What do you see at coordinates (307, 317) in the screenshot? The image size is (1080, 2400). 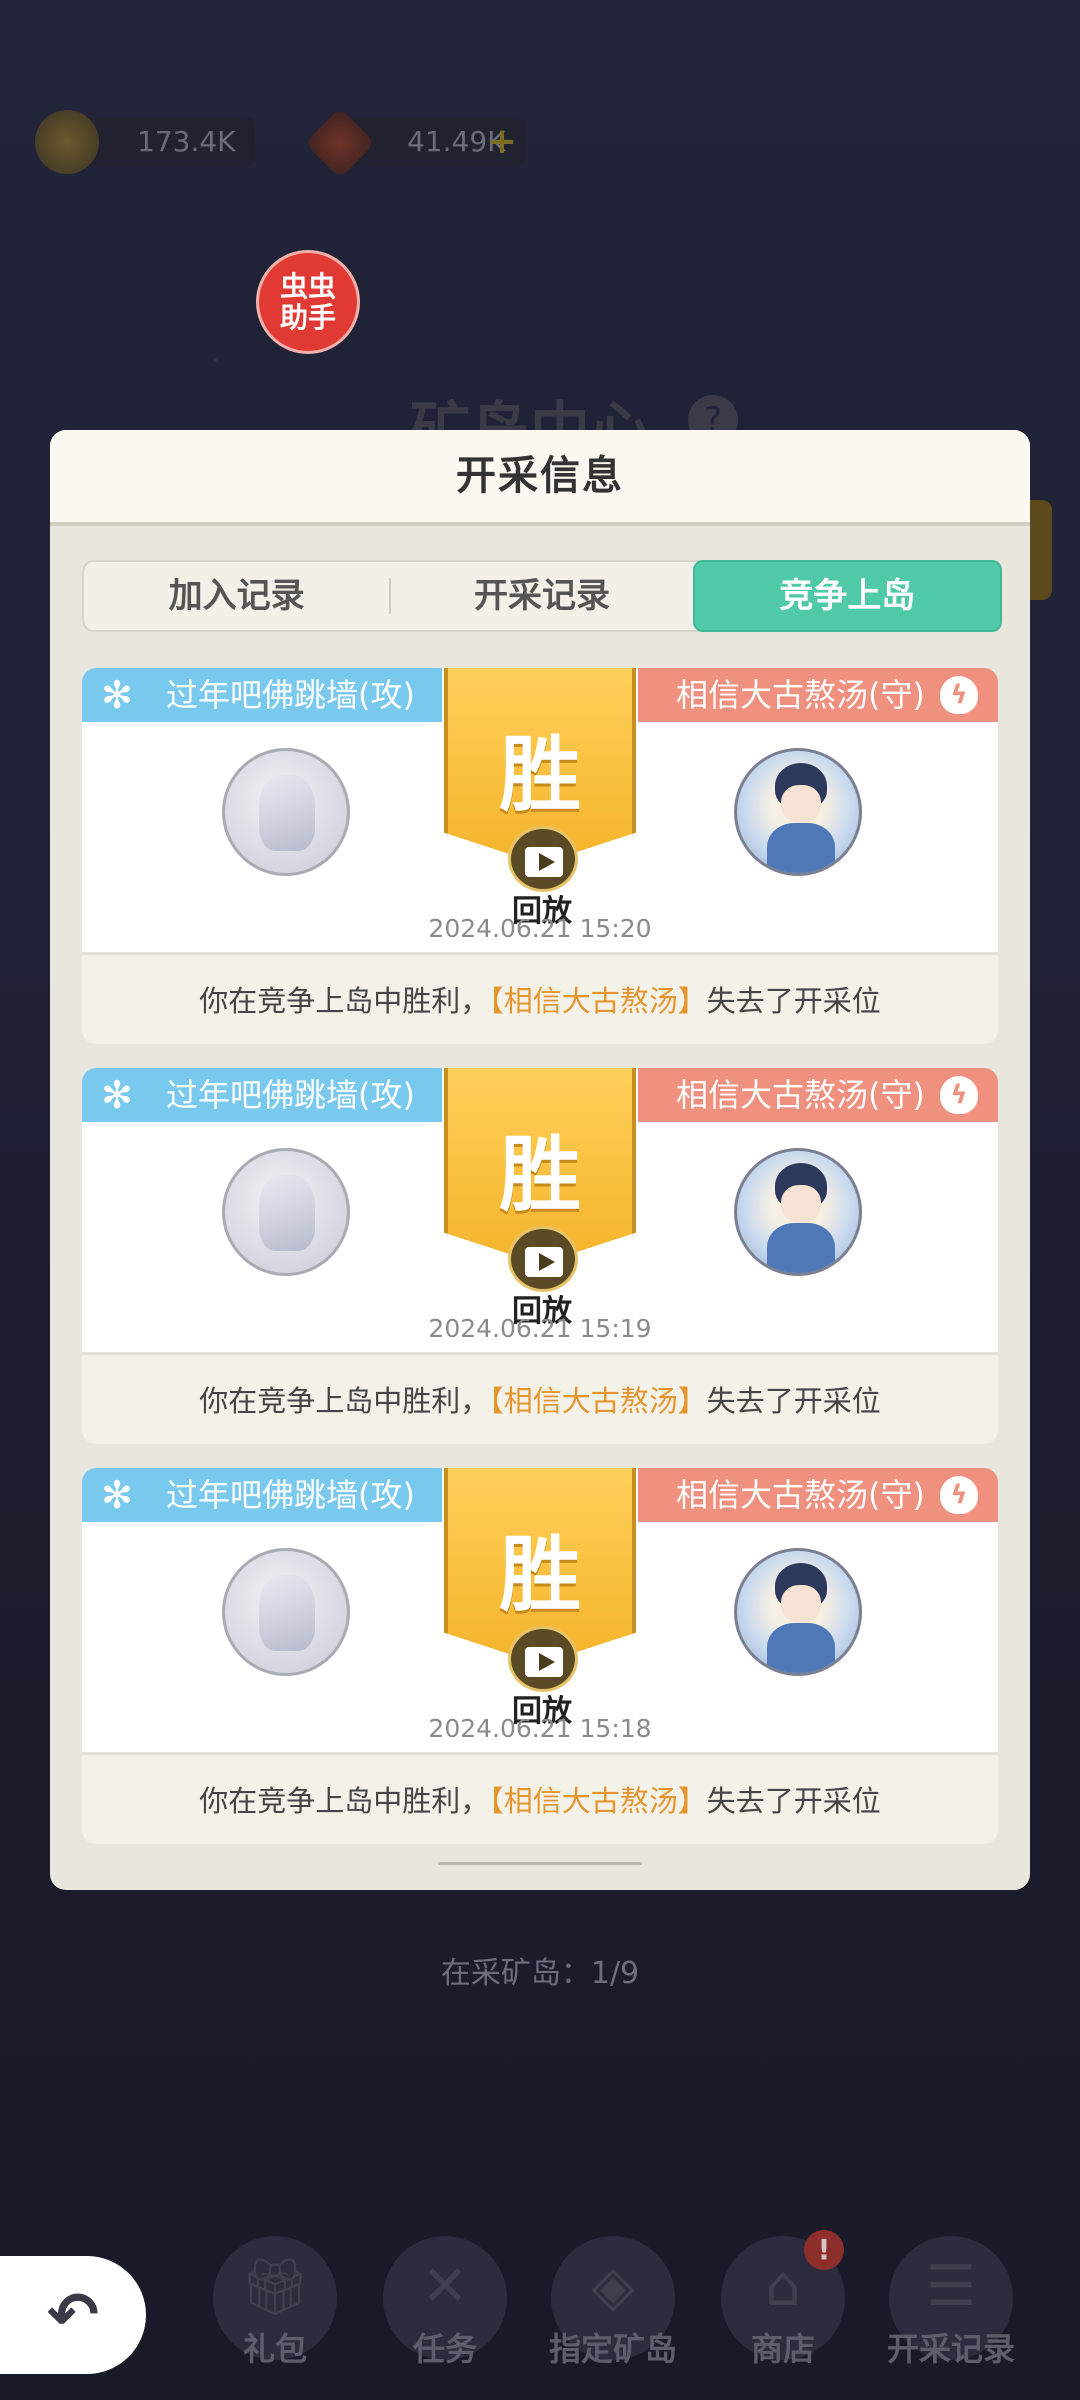 I see `helper-label-line2: 助手` at bounding box center [307, 317].